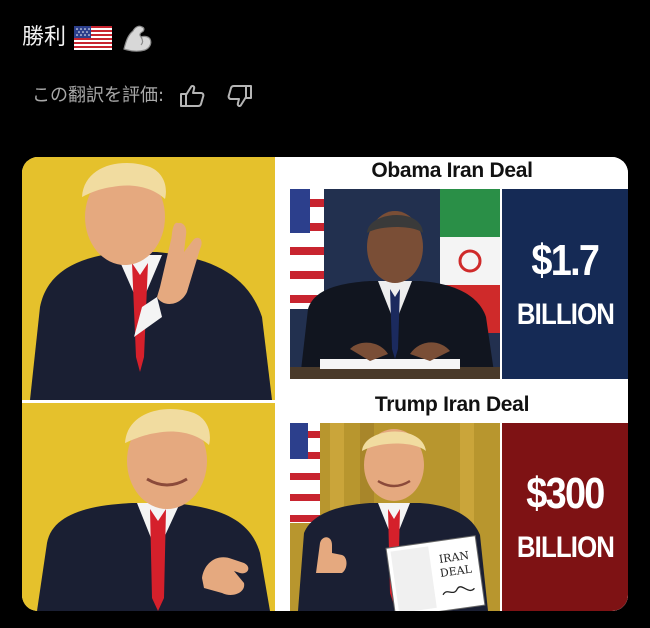  I want to click on post-text-label: 勝利, so click(44, 37).